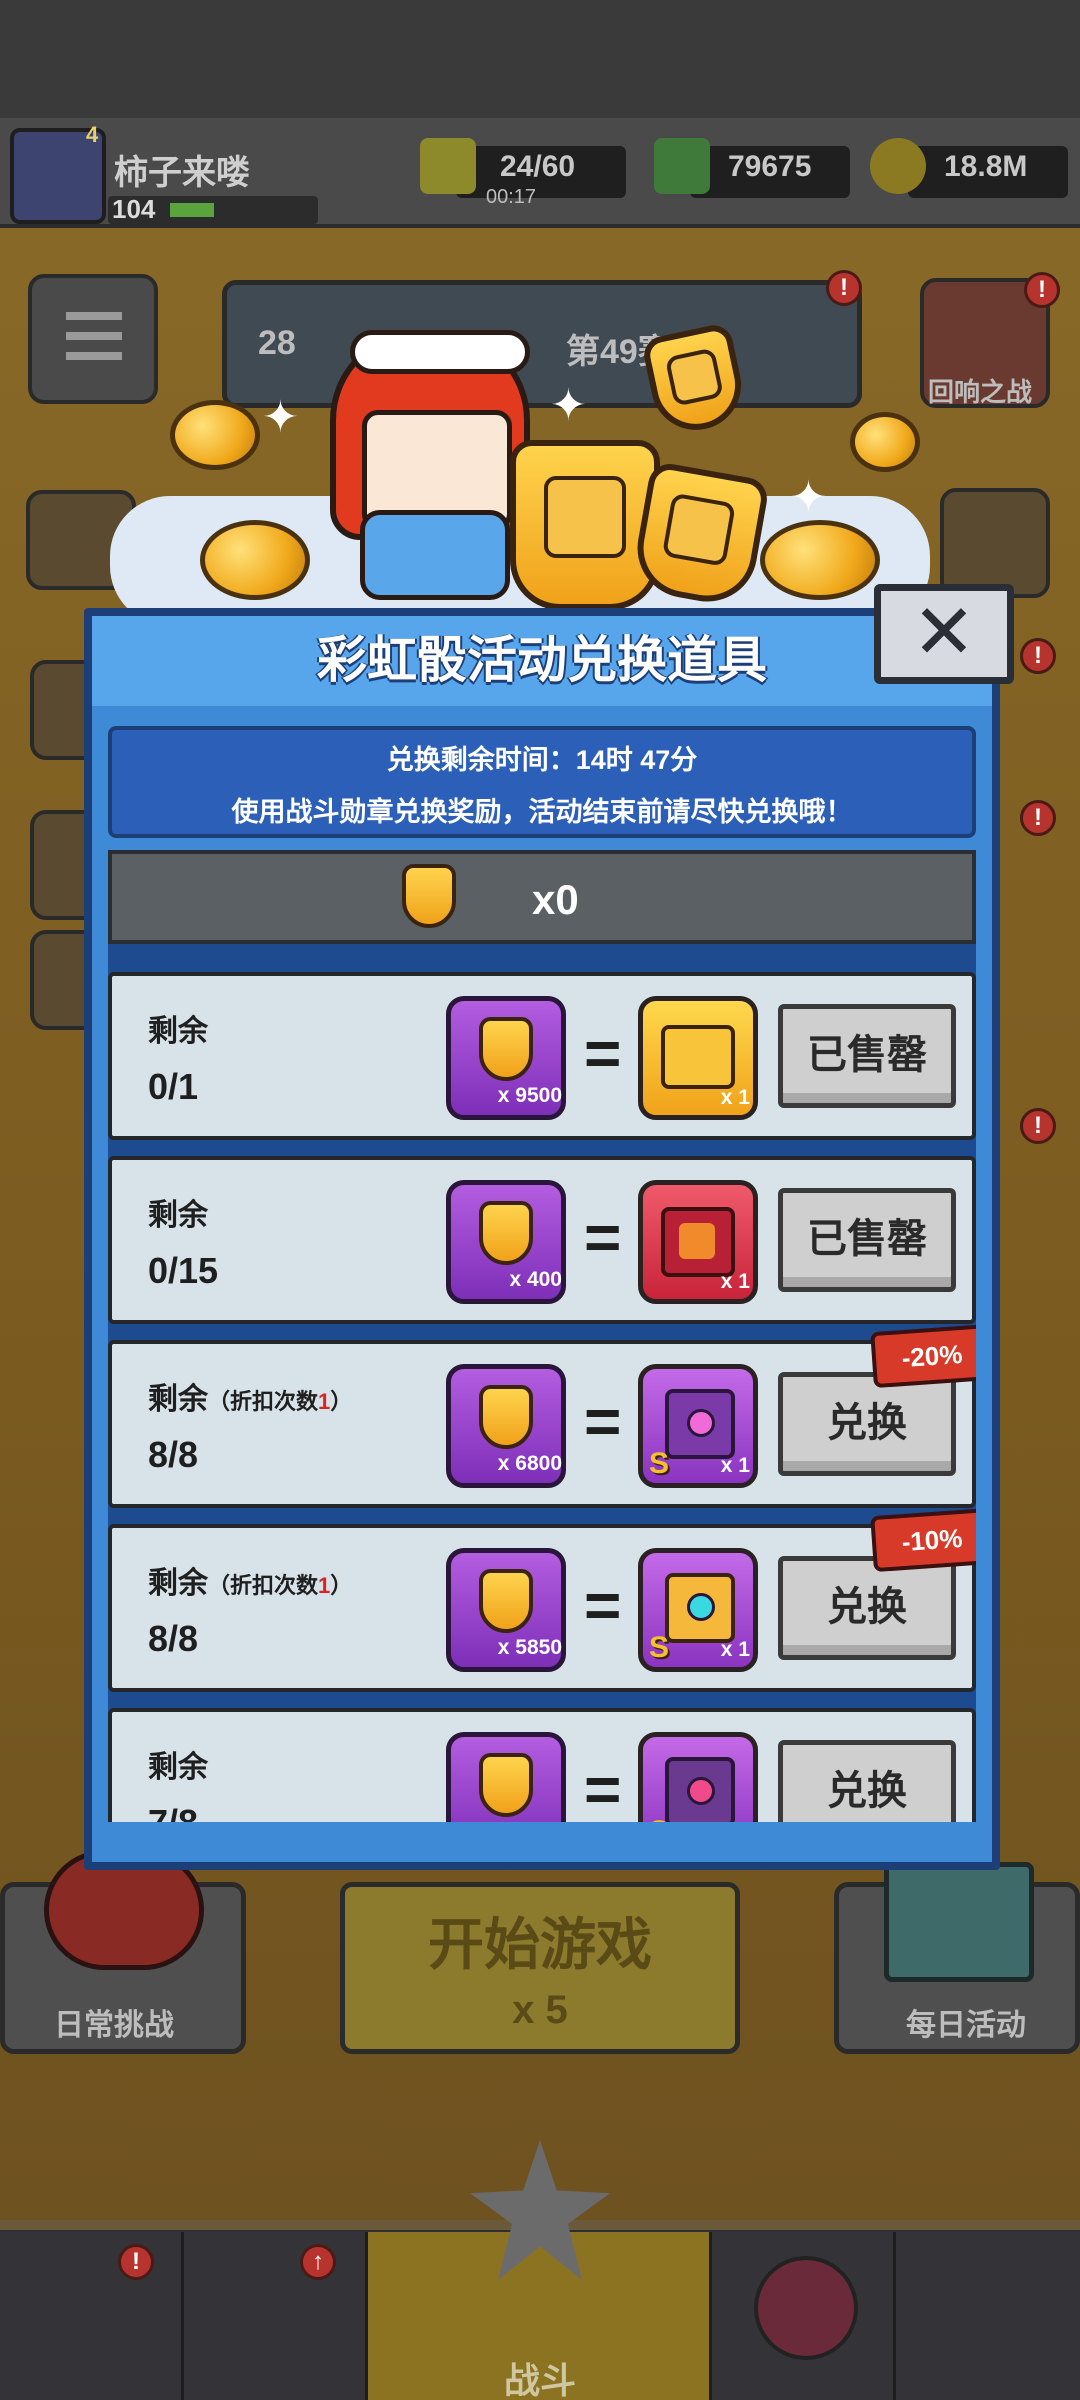 The image size is (1080, 2400). I want to click on talent-ball-icon, so click(806, 2308).